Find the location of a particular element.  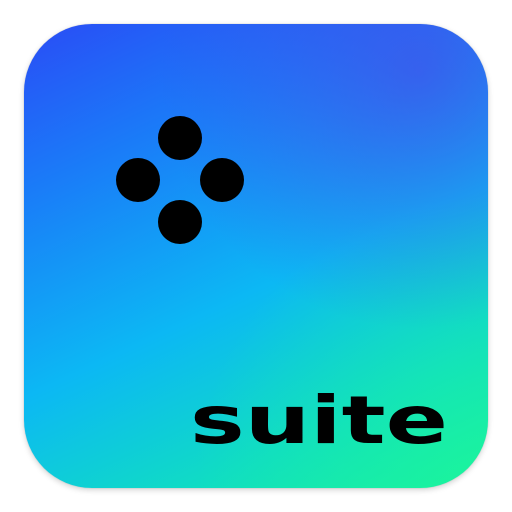

wordmark-svg: suite is located at coordinates (319, 420).